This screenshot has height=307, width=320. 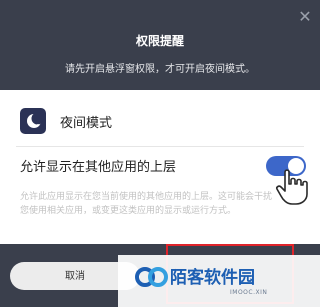 I want to click on close-button: ✕, so click(x=305, y=17).